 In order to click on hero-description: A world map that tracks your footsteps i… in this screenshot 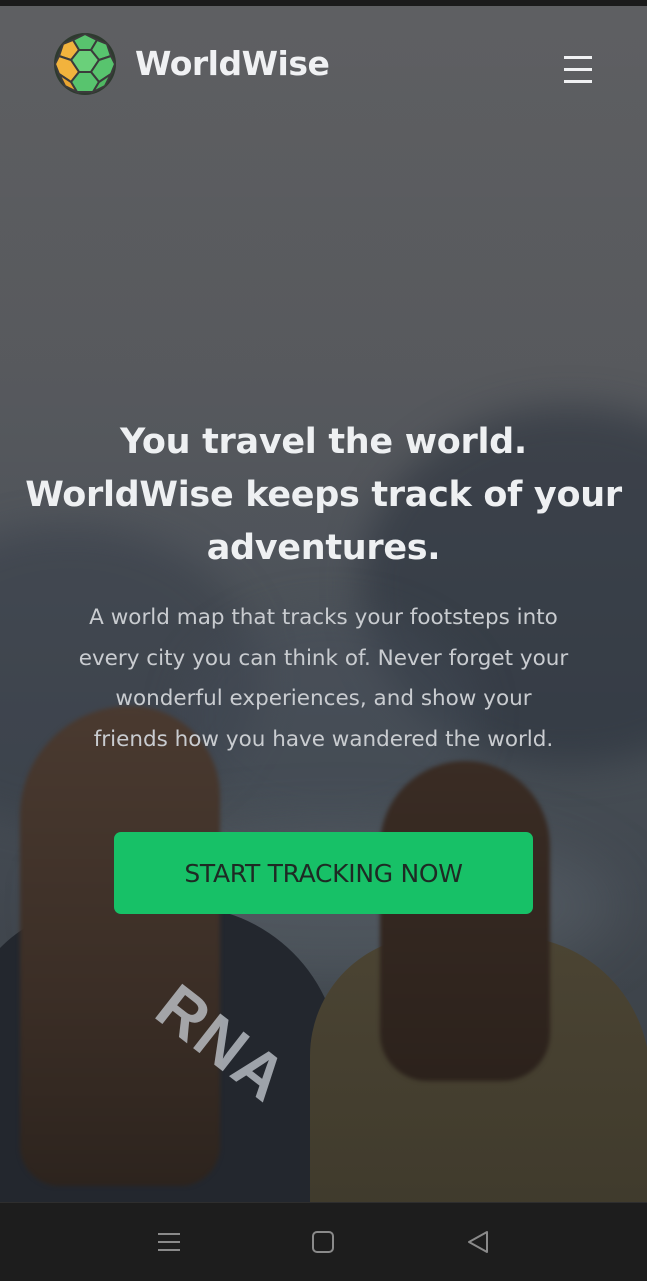, I will do `click(323, 679)`.